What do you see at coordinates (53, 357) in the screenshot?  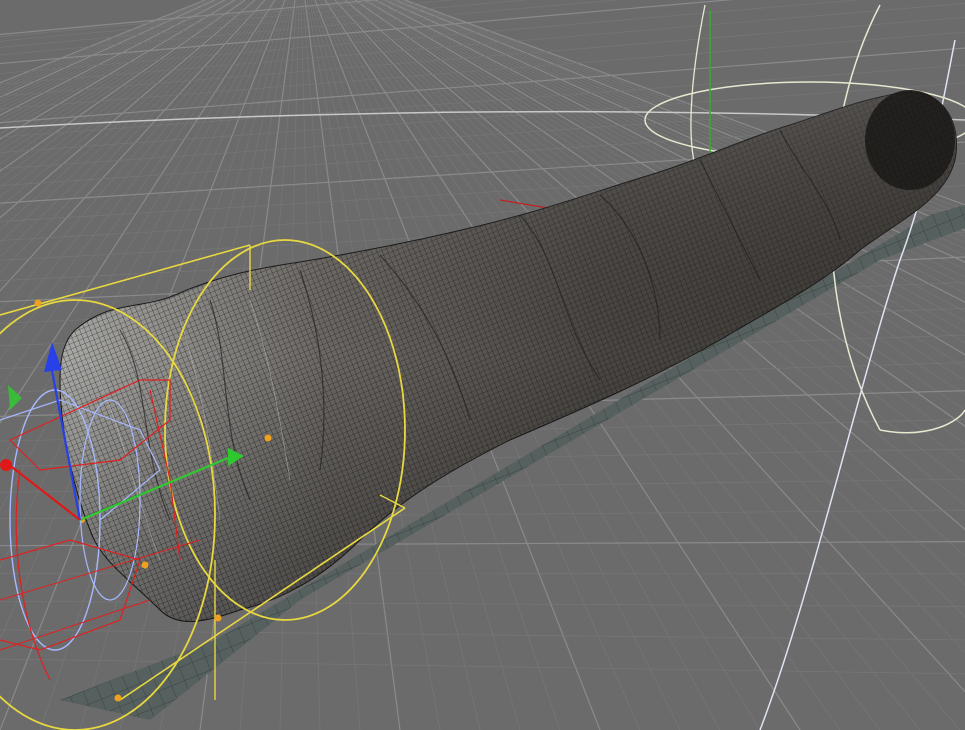 I see `axis-arrow-z-icon` at bounding box center [53, 357].